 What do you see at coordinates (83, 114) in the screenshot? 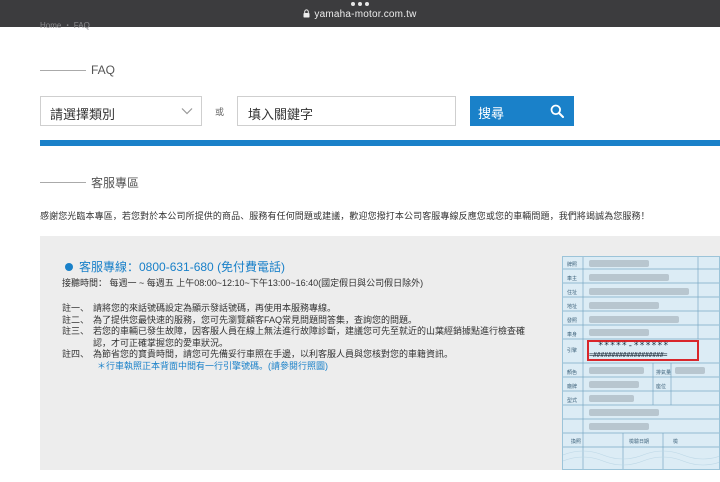
I see `category-select-value: 請選擇類別` at bounding box center [83, 114].